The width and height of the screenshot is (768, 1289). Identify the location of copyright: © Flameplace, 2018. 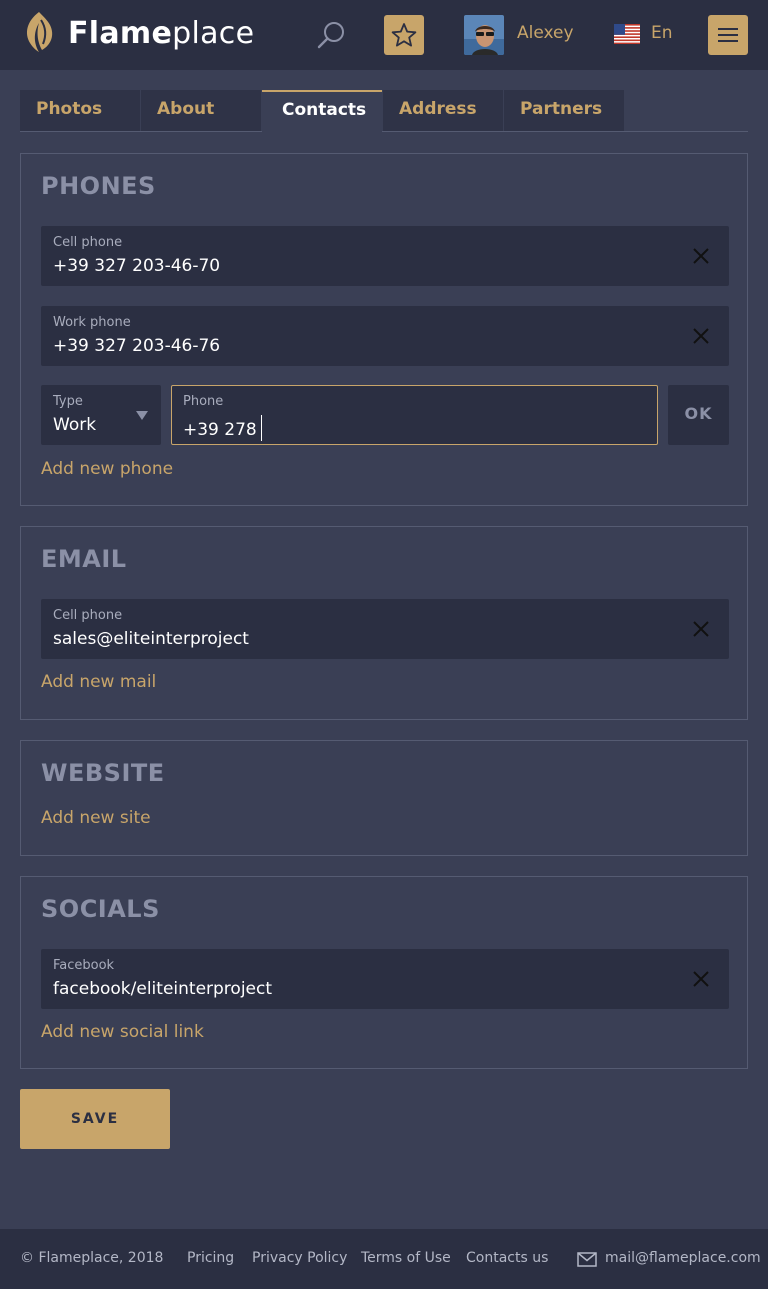
(92, 1258).